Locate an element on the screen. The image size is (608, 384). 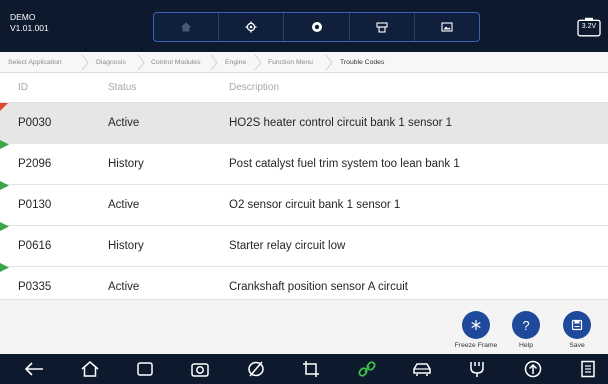
system-nav-bar is located at coordinates (304, 369).